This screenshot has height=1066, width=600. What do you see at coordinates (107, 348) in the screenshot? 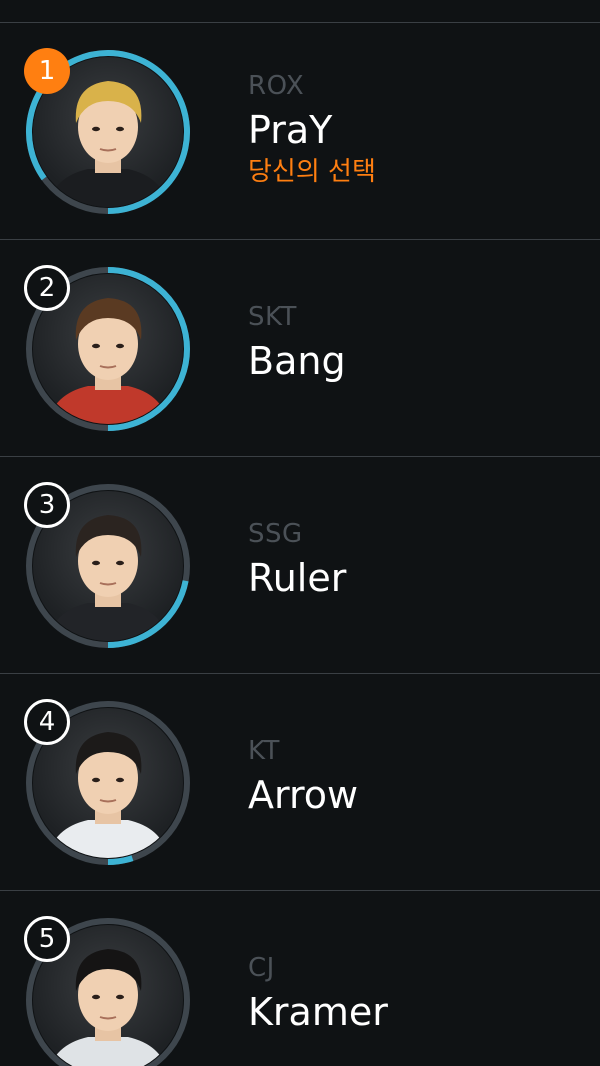
I see `player-avatar-wrap: 2` at bounding box center [107, 348].